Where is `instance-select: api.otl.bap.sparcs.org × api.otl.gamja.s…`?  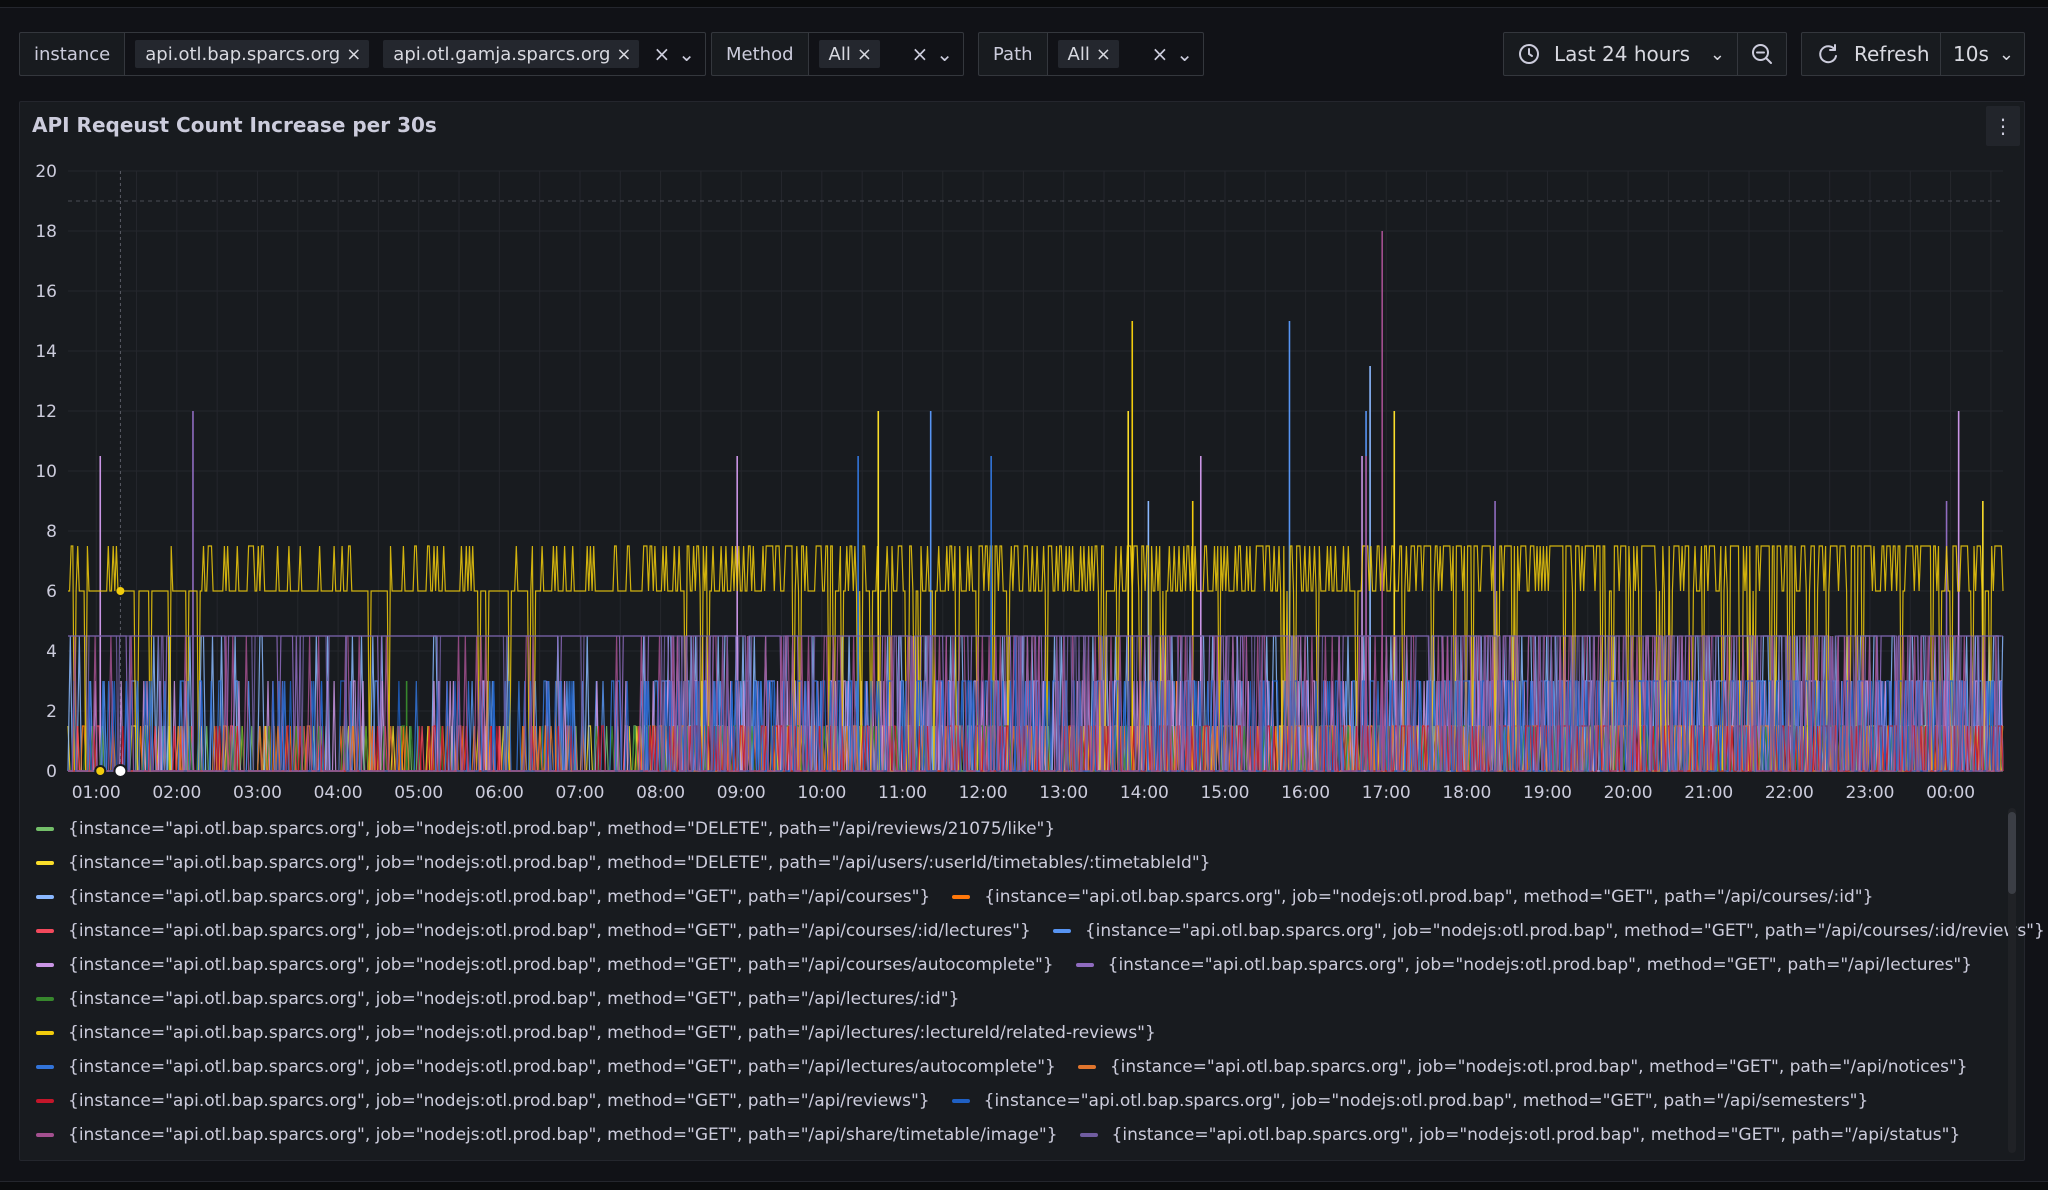
instance-select: api.otl.bap.sparcs.org × api.otl.gamja.s… is located at coordinates (415, 54).